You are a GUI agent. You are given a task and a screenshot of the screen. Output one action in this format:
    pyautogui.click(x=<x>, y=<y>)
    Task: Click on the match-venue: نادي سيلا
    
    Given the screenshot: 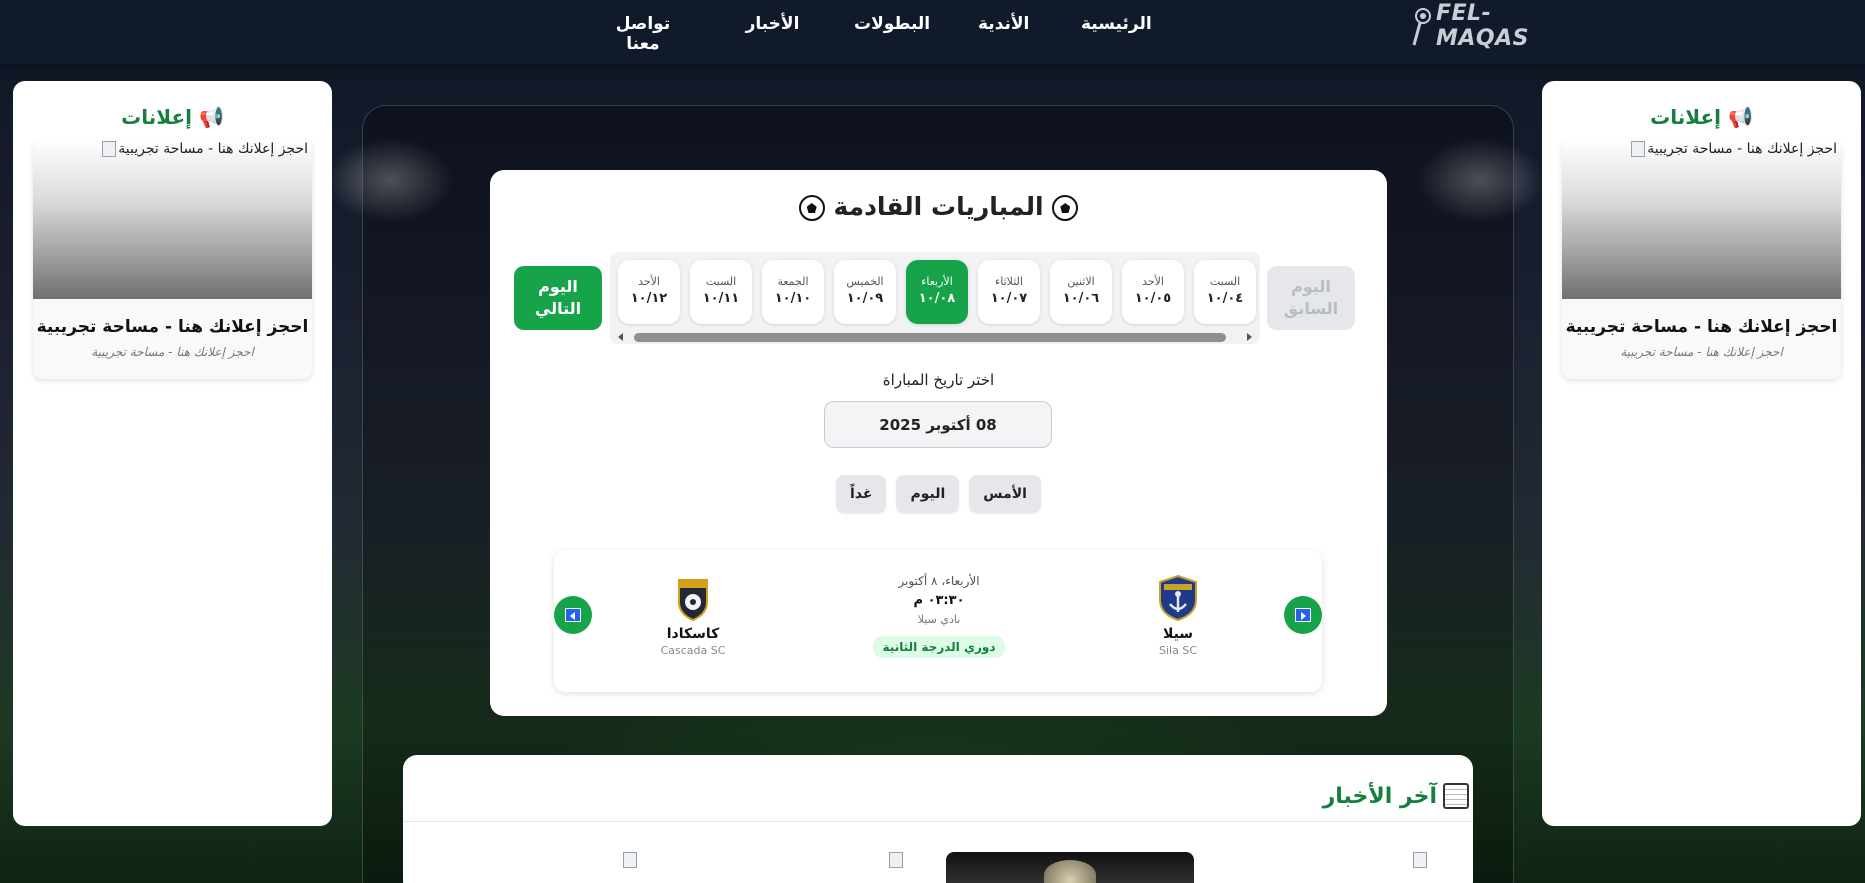 What is the action you would take?
    pyautogui.click(x=939, y=619)
    